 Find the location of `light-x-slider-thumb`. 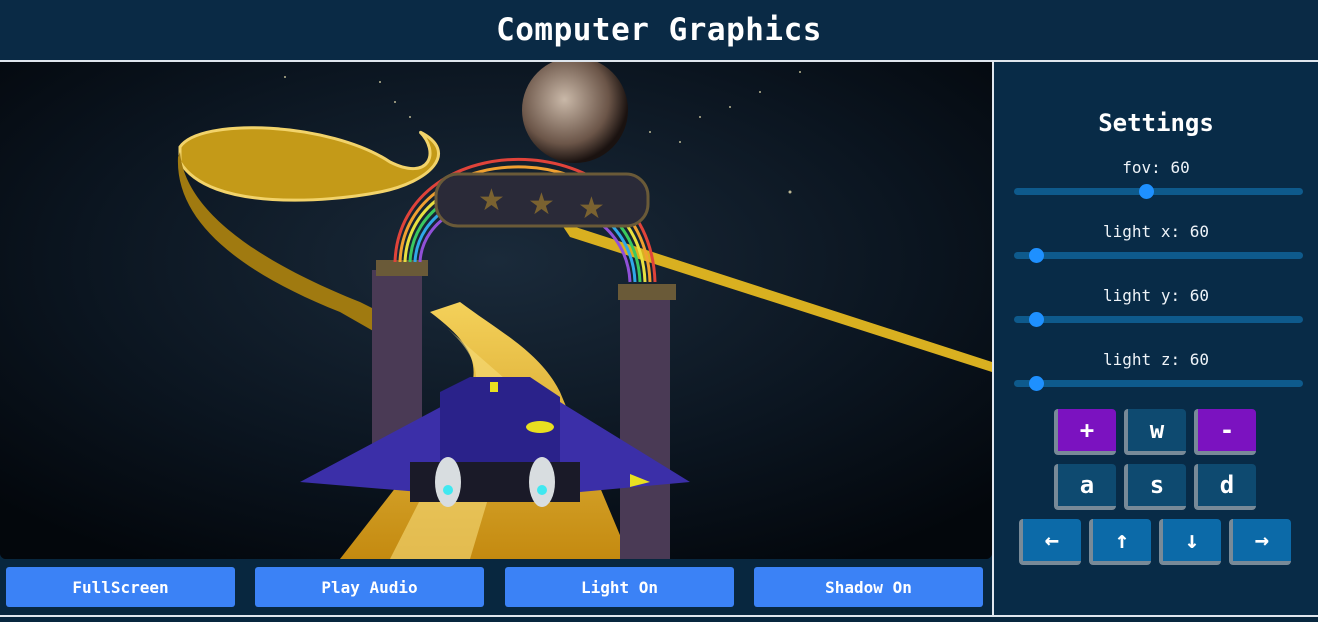

light-x-slider-thumb is located at coordinates (1037, 255).